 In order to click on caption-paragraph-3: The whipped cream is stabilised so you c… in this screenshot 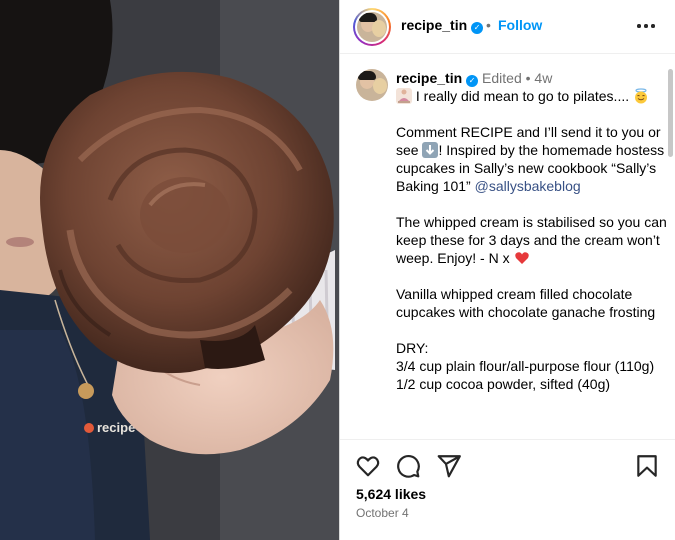, I will do `click(531, 240)`.